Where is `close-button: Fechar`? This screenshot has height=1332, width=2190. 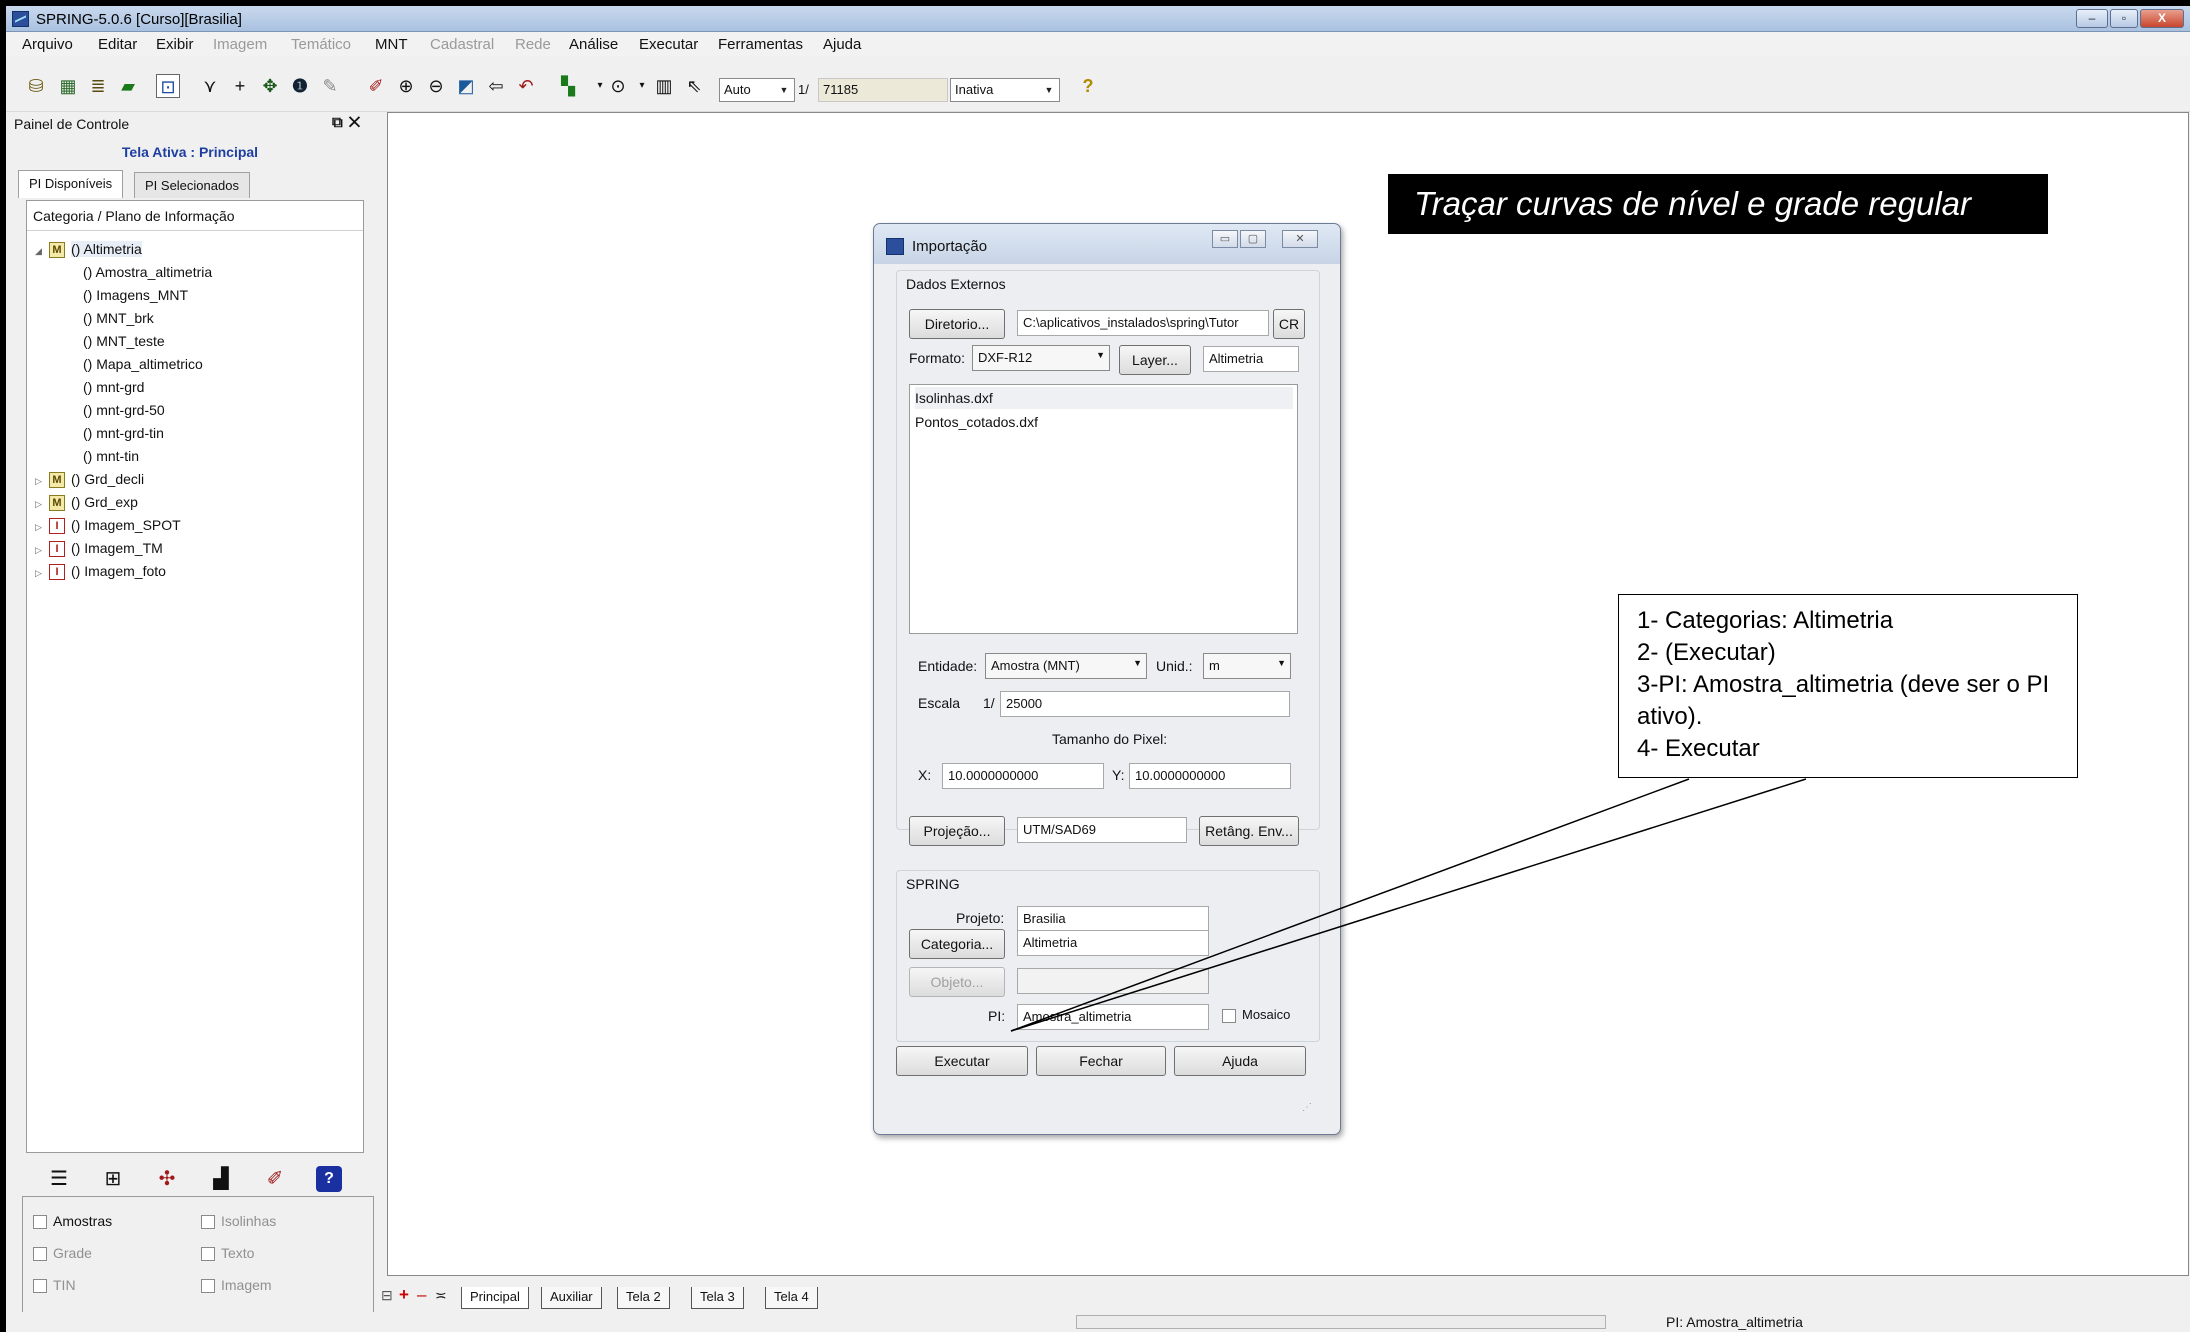 close-button: Fechar is located at coordinates (1101, 1061).